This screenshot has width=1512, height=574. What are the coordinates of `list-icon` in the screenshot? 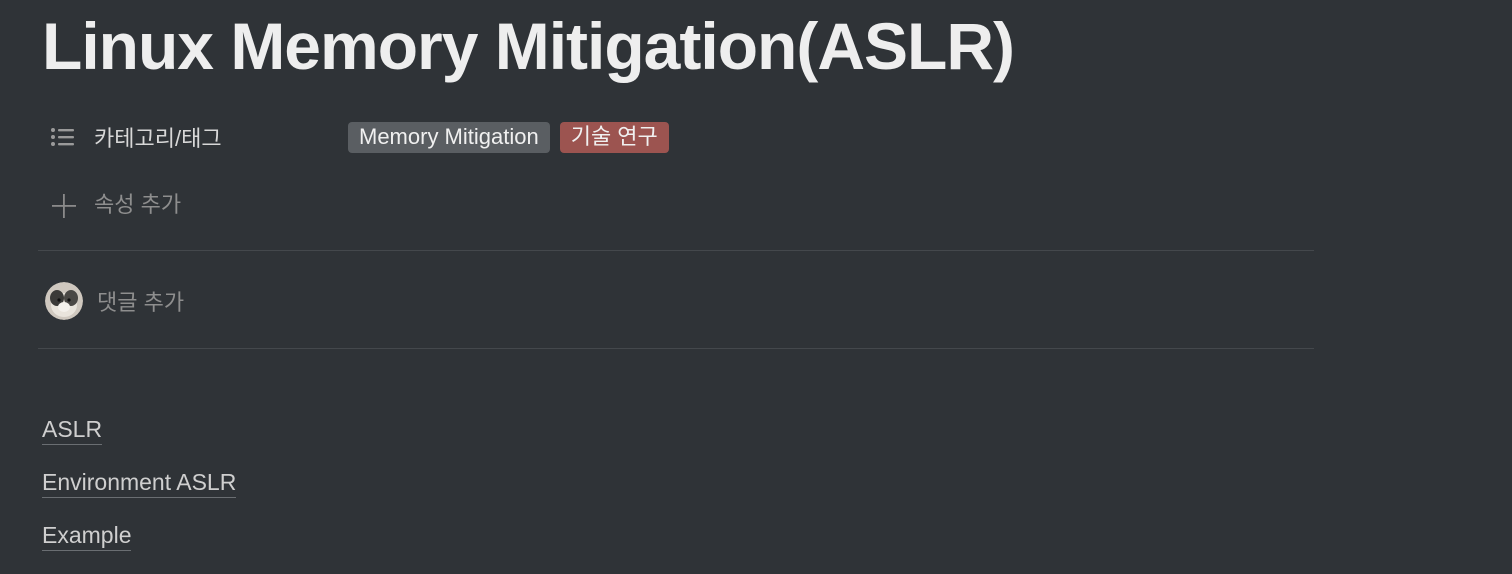 It's located at (62, 137).